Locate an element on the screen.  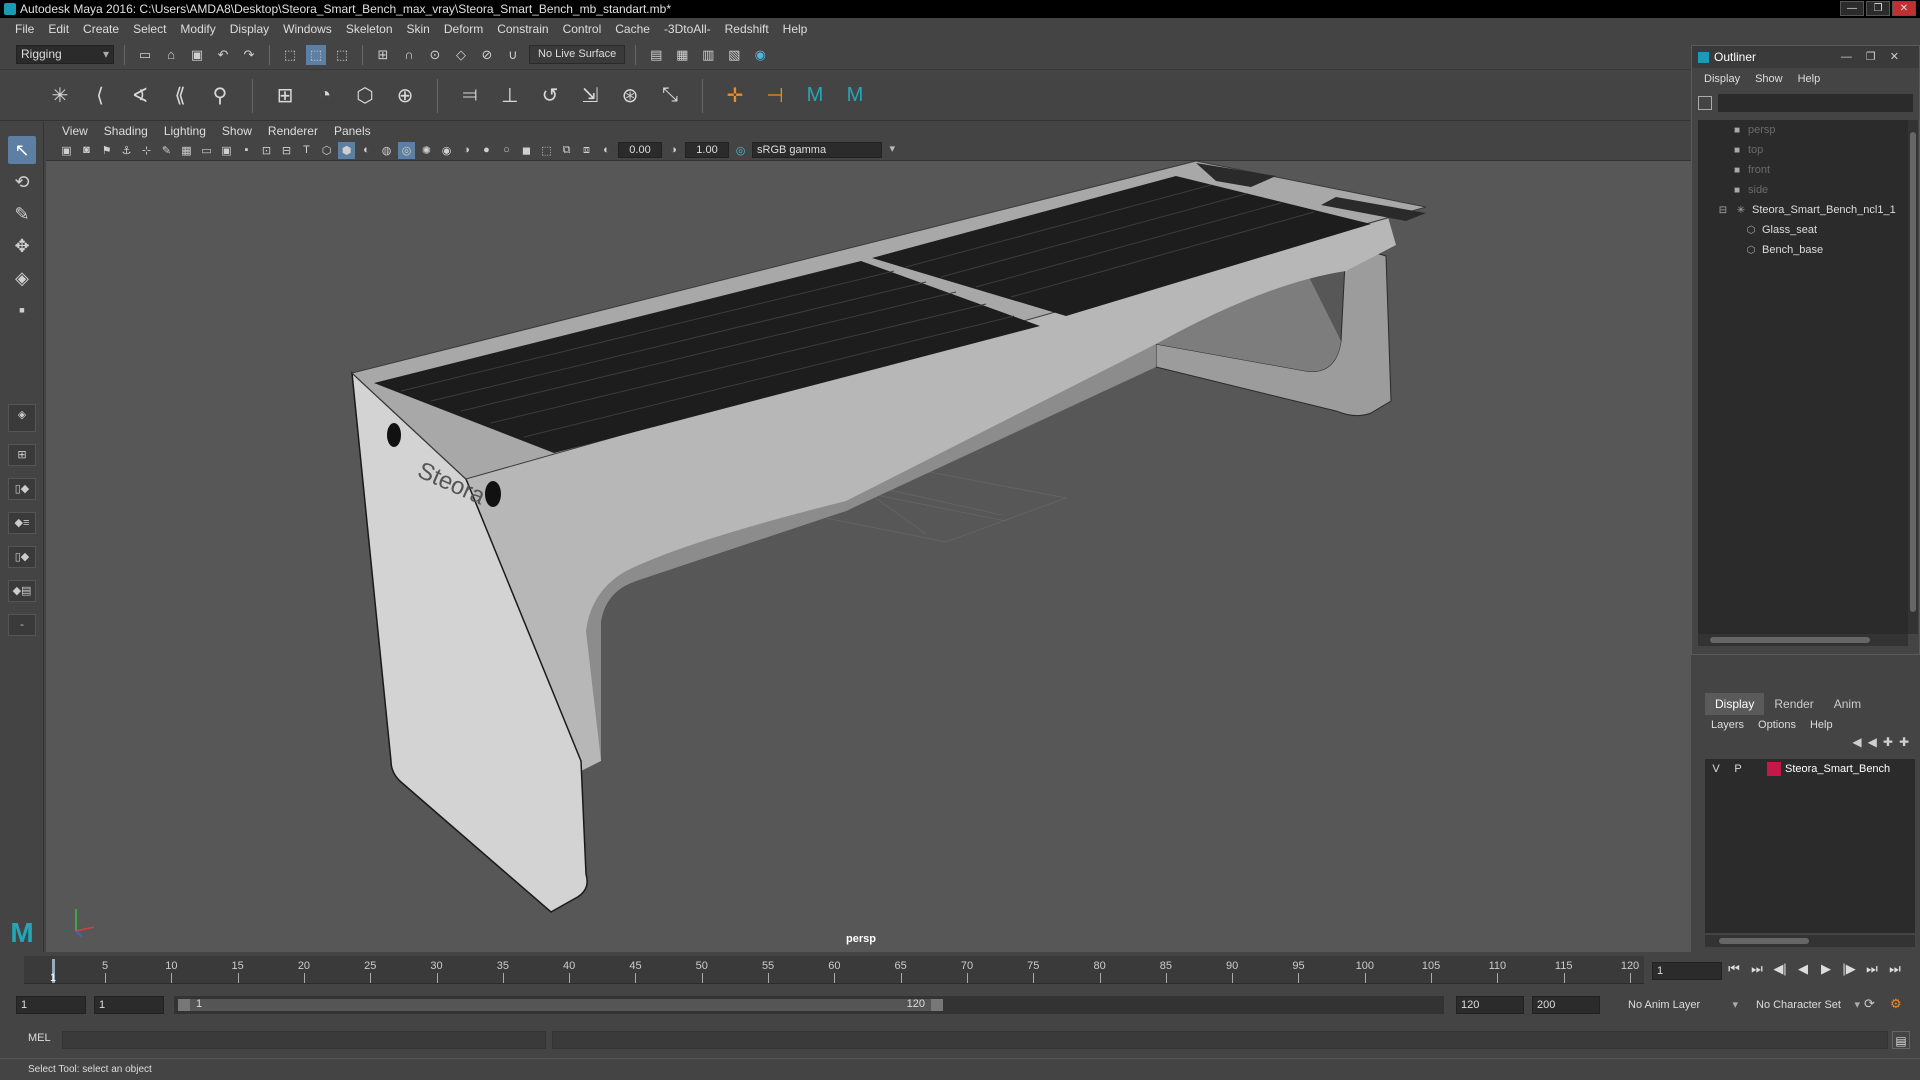
persp-outliner-layout-icon: ▯◆ is located at coordinates (22, 489).